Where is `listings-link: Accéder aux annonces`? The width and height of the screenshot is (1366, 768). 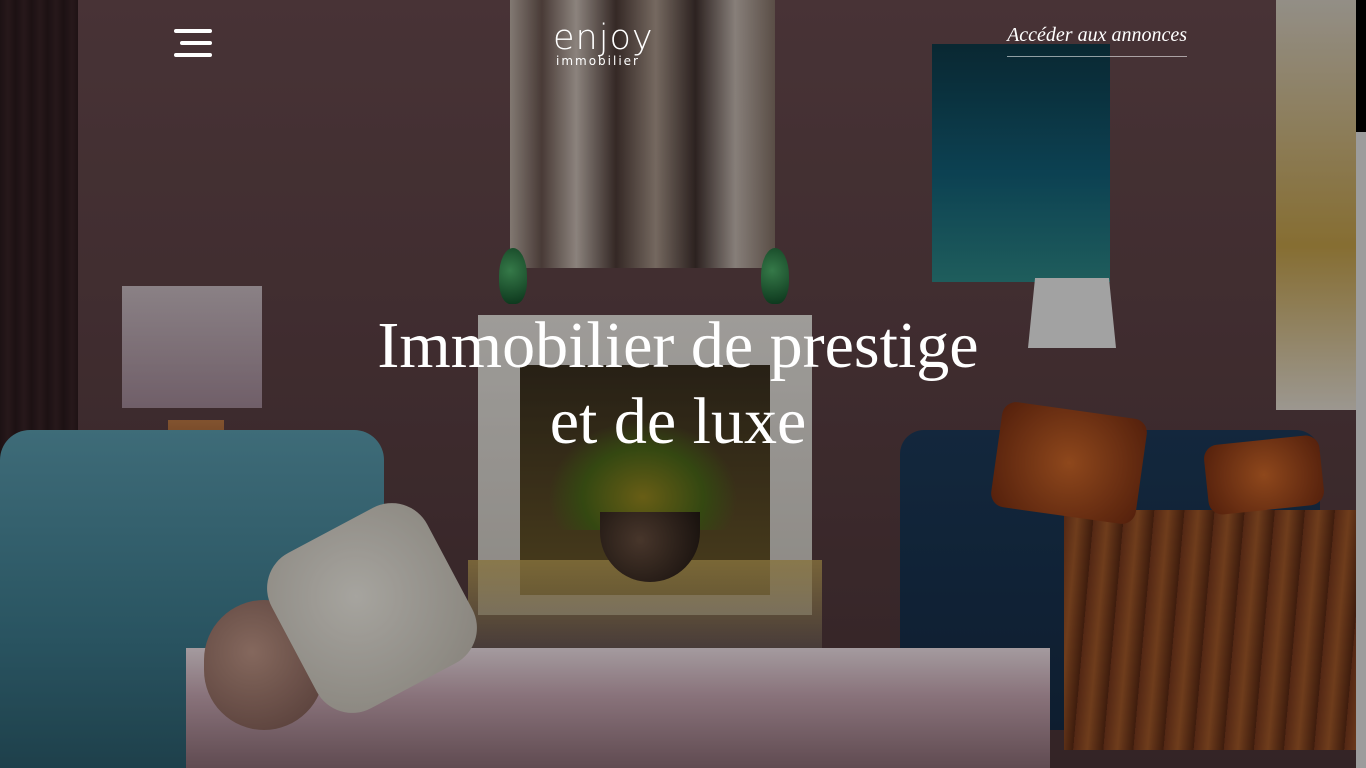
listings-link: Accéder aux annonces is located at coordinates (1097, 39).